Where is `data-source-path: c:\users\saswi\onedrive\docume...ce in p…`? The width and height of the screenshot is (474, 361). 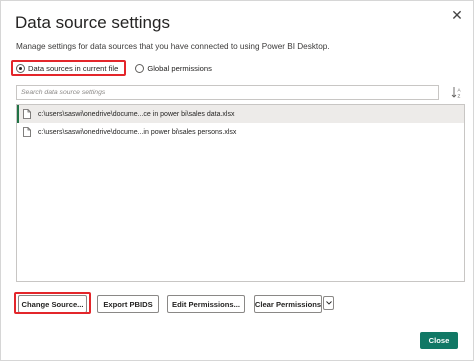
data-source-path: c:\users\saswi\onedrive\docume...ce in p… is located at coordinates (136, 114).